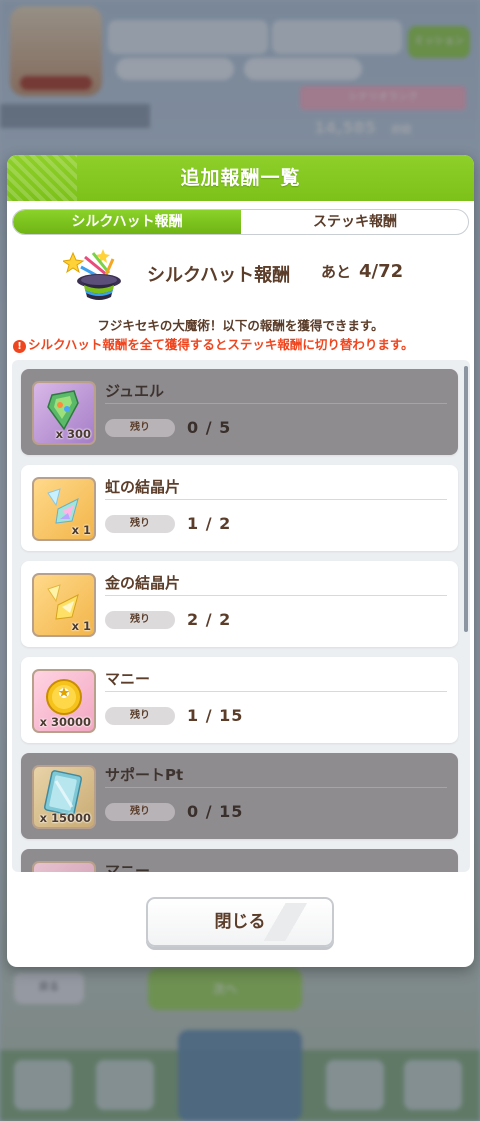  I want to click on close-button: 閉じる, so click(240, 922).